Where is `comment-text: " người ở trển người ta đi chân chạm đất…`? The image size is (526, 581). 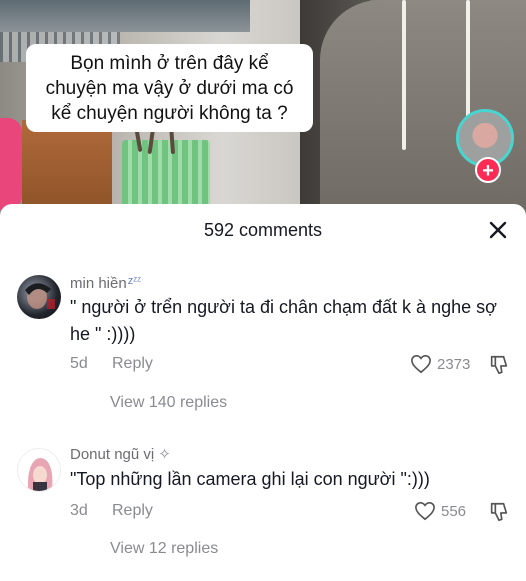 comment-text: " người ở trển người ta đi chân chạm đất… is located at coordinates (283, 320).